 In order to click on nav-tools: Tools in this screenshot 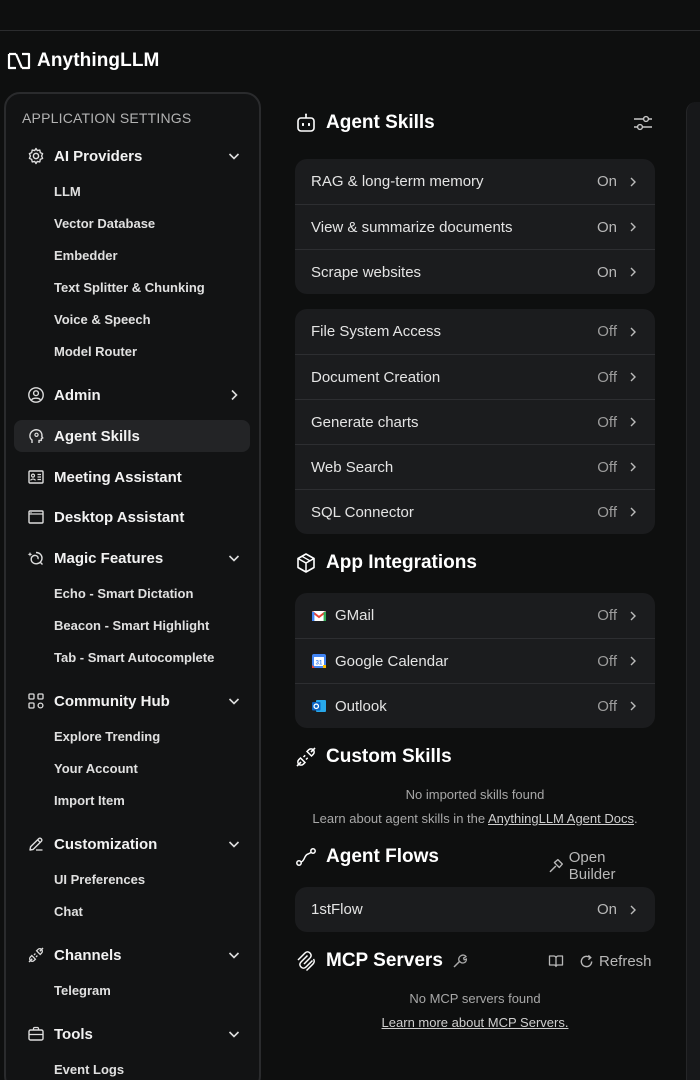, I will do `click(132, 1034)`.